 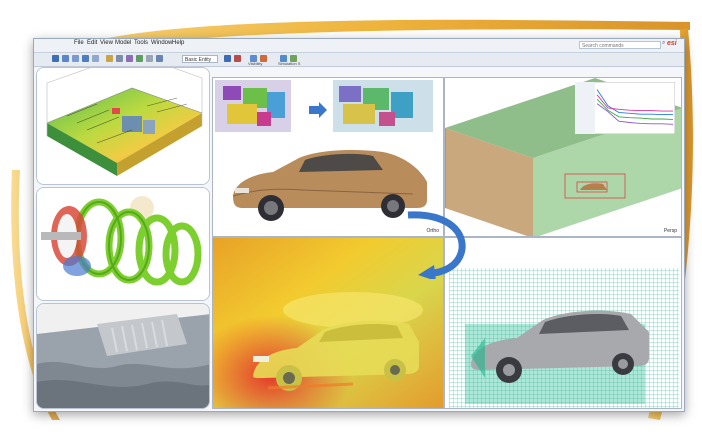 What do you see at coordinates (427, 272) in the screenshot?
I see `arrow-head-icon` at bounding box center [427, 272].